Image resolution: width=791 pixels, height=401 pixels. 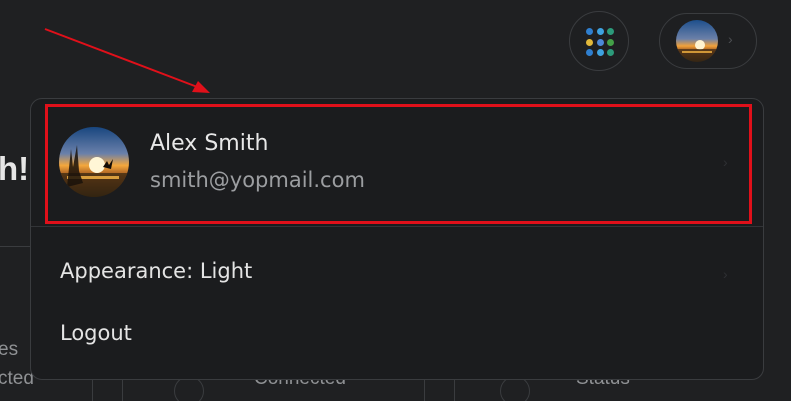 What do you see at coordinates (209, 143) in the screenshot?
I see `user-name: Alex Smith` at bounding box center [209, 143].